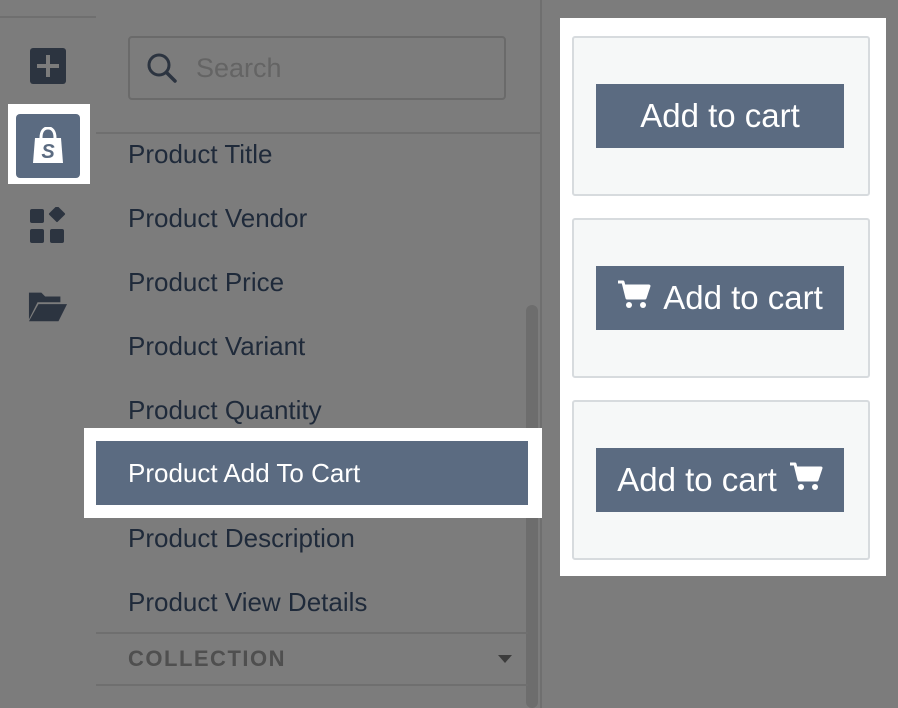  I want to click on list-item-product-vendor: Product Vendor, so click(312, 218).